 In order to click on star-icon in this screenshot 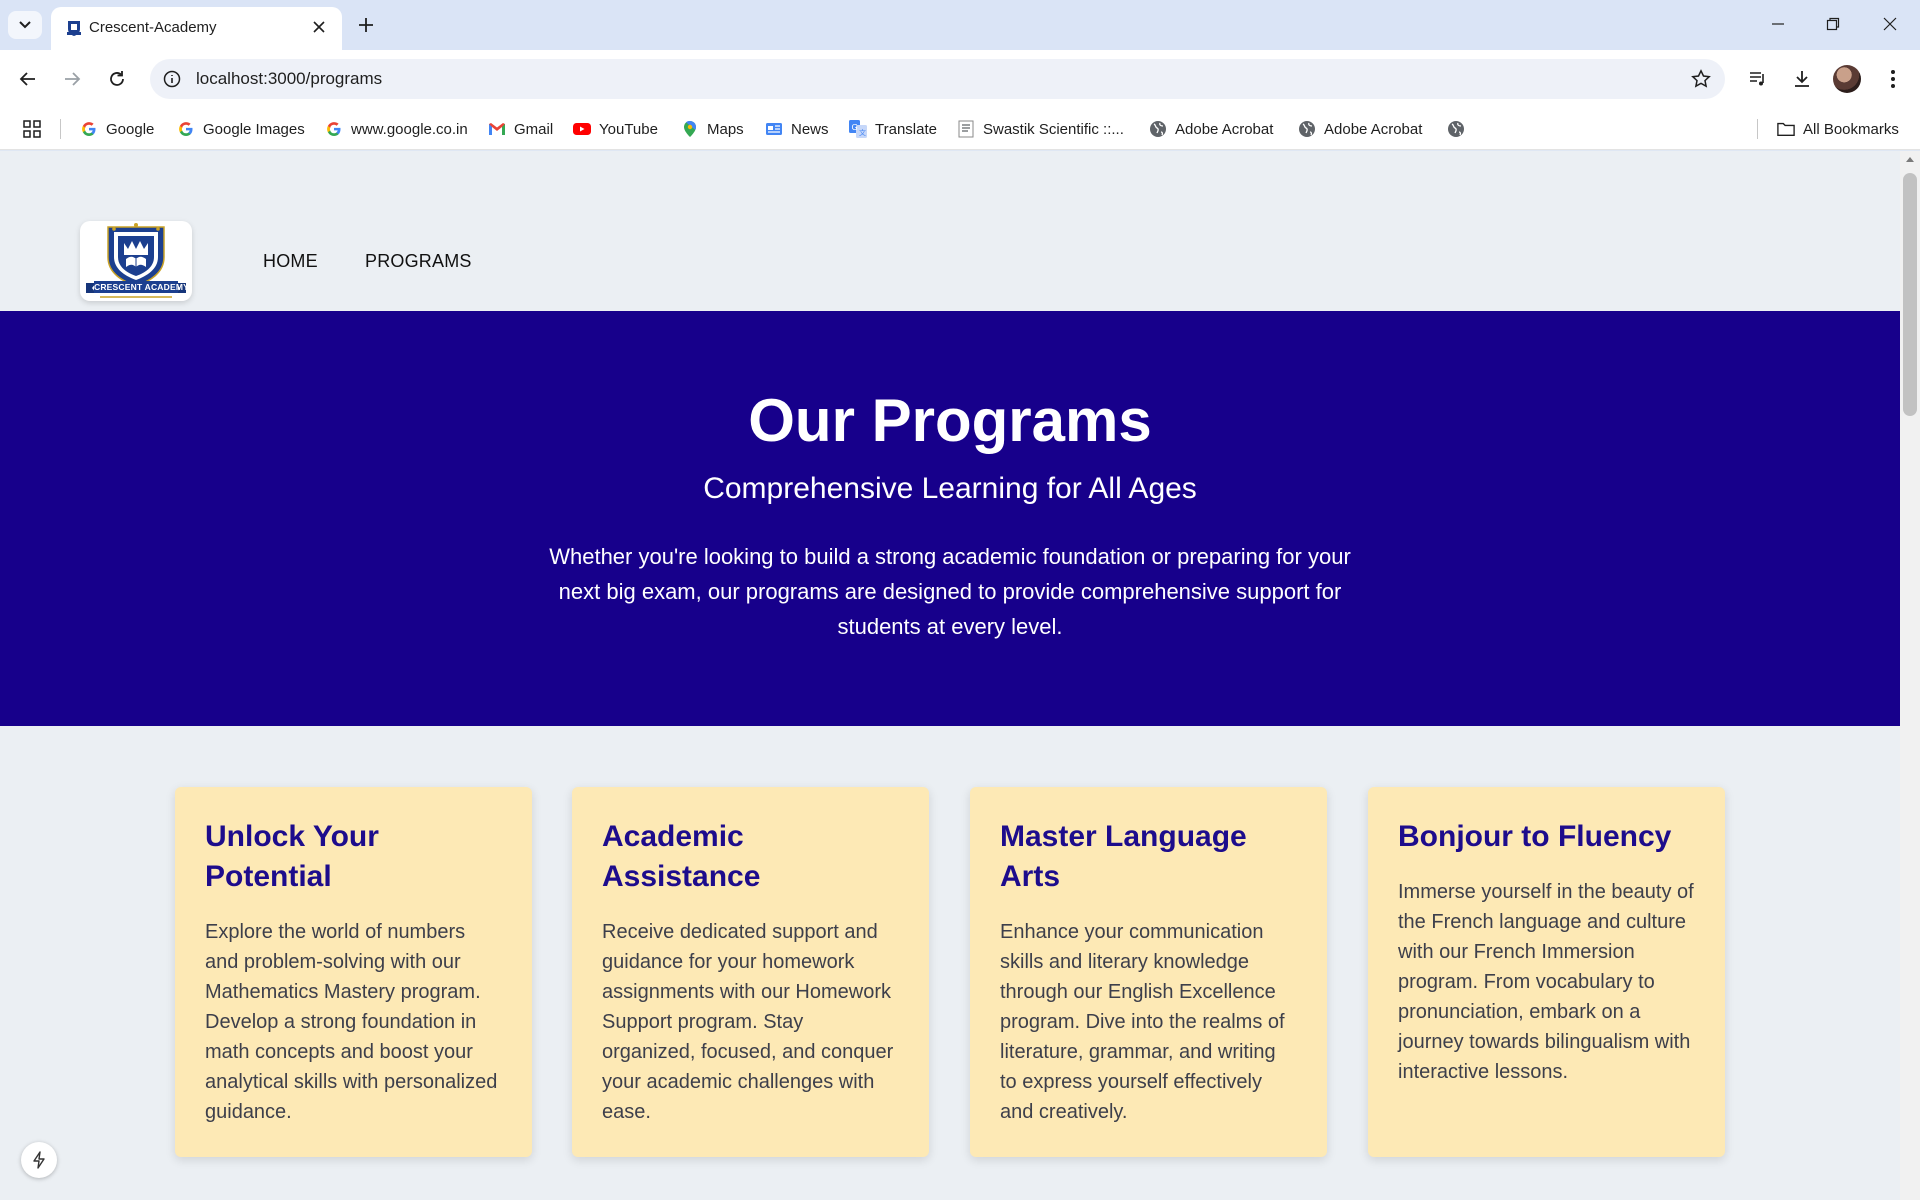, I will do `click(1701, 78)`.